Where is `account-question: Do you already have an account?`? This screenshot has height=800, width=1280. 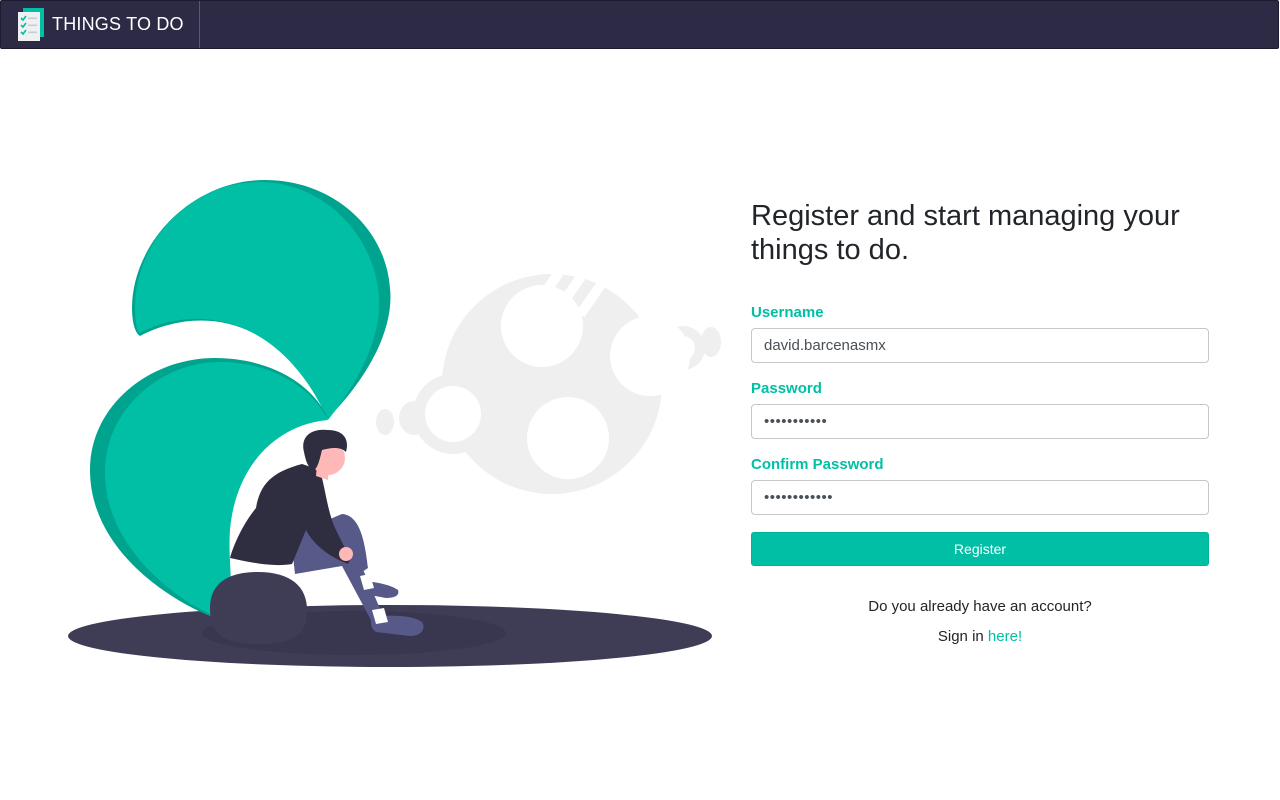 account-question: Do you already have an account? is located at coordinates (980, 606).